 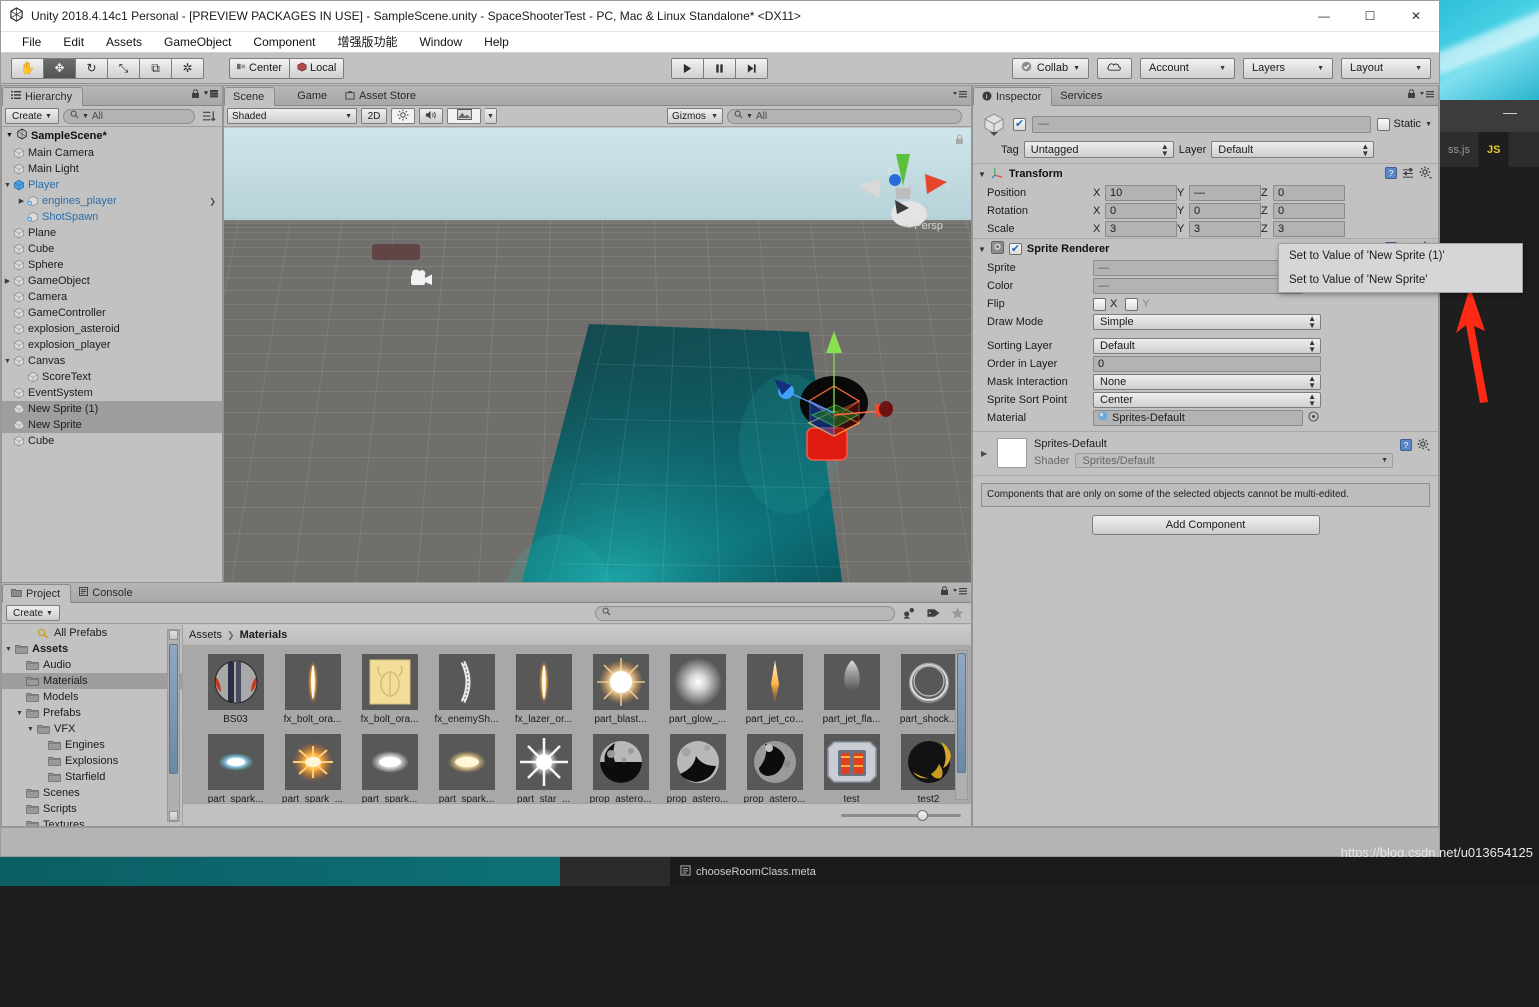 What do you see at coordinates (695, 116) in the screenshot?
I see `gizmos-dropdown: Gizmos ▼` at bounding box center [695, 116].